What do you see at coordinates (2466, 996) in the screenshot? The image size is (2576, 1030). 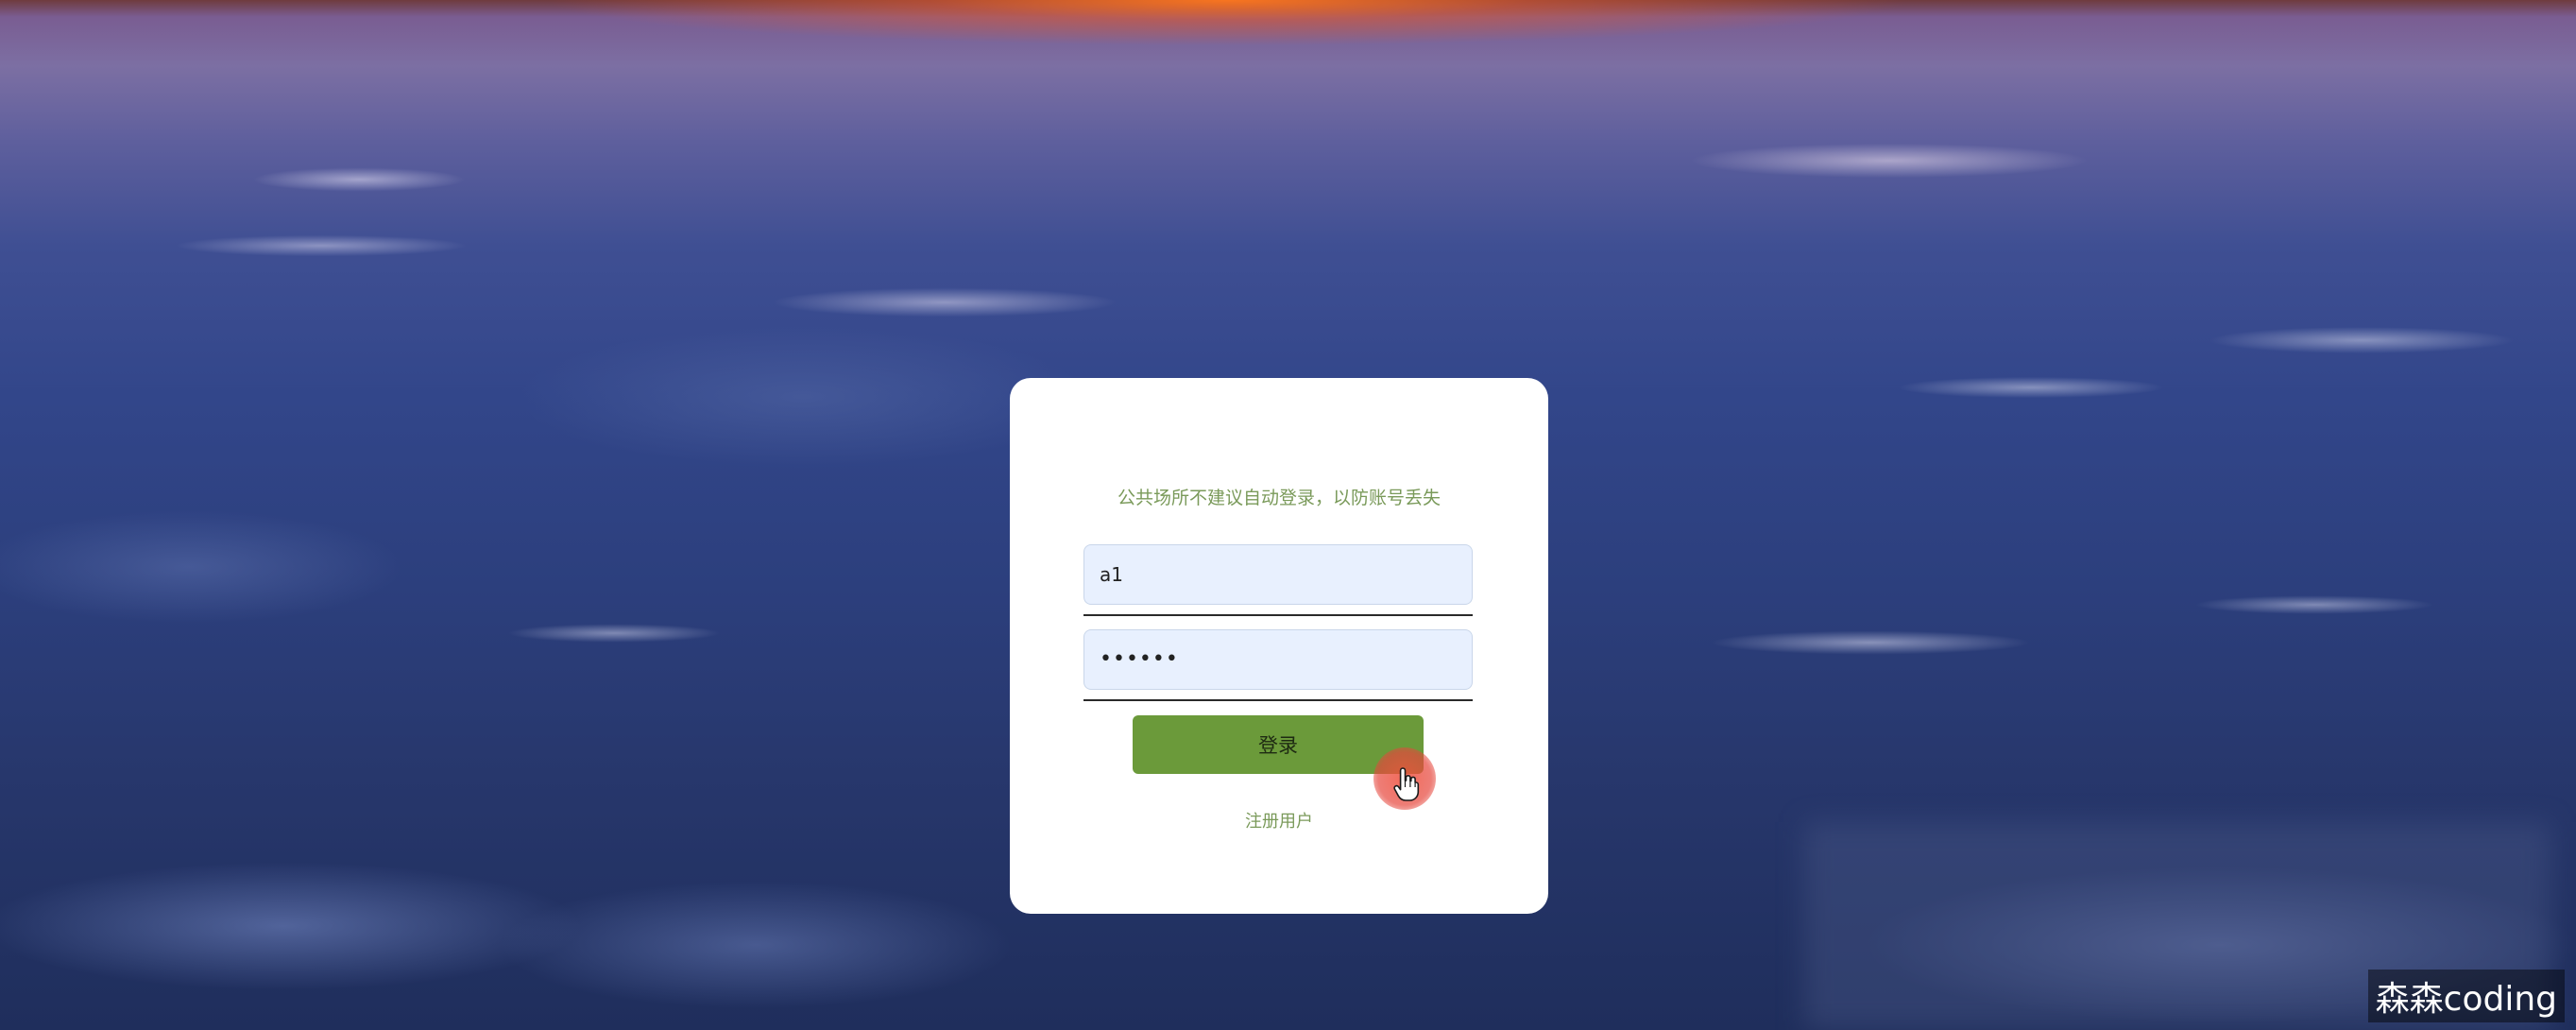 I see `watermark-label: 森森coding` at bounding box center [2466, 996].